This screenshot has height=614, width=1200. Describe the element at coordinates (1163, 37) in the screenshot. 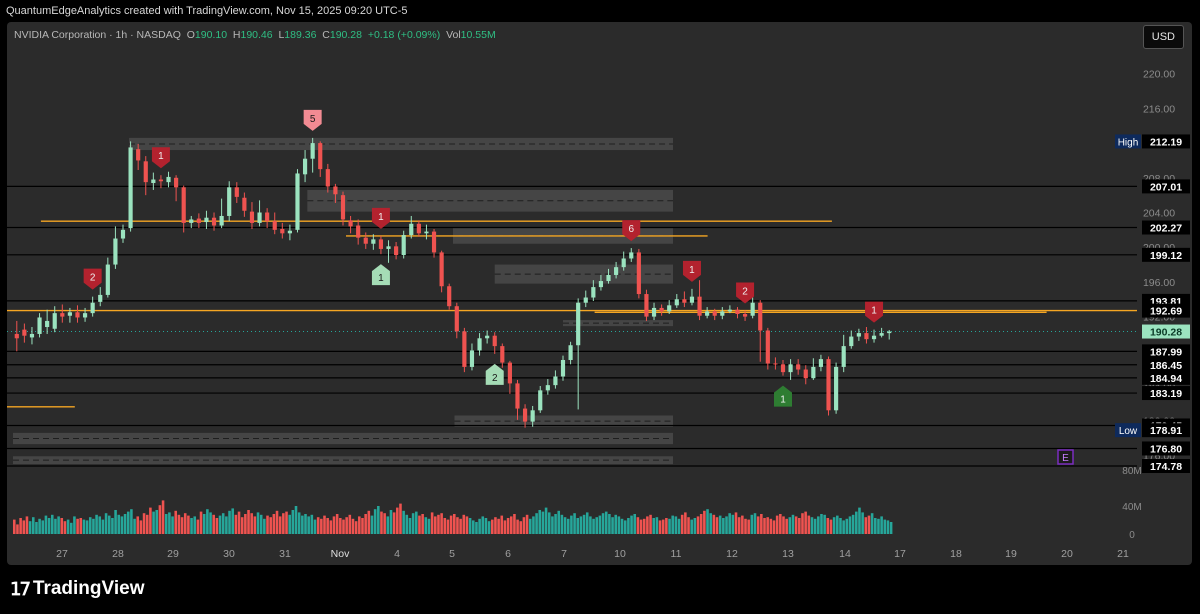

I see `currency-button: USD` at that location.